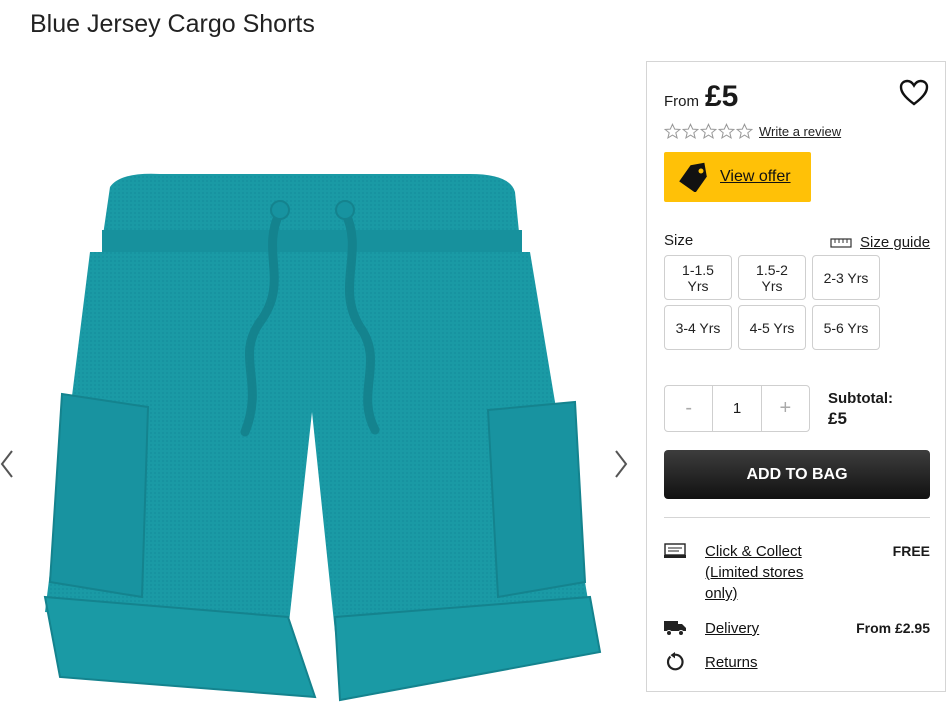  What do you see at coordinates (732, 628) in the screenshot?
I see `delivery-link: Delivery` at bounding box center [732, 628].